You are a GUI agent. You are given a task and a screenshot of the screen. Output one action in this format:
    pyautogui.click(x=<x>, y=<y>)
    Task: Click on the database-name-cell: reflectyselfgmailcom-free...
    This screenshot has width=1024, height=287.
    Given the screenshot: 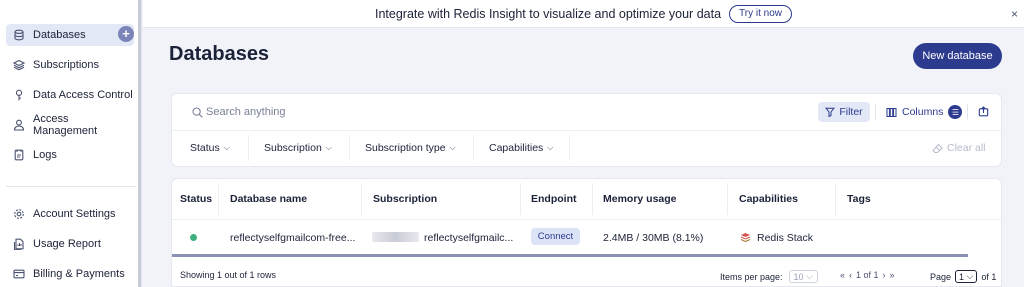 What is the action you would take?
    pyautogui.click(x=292, y=238)
    